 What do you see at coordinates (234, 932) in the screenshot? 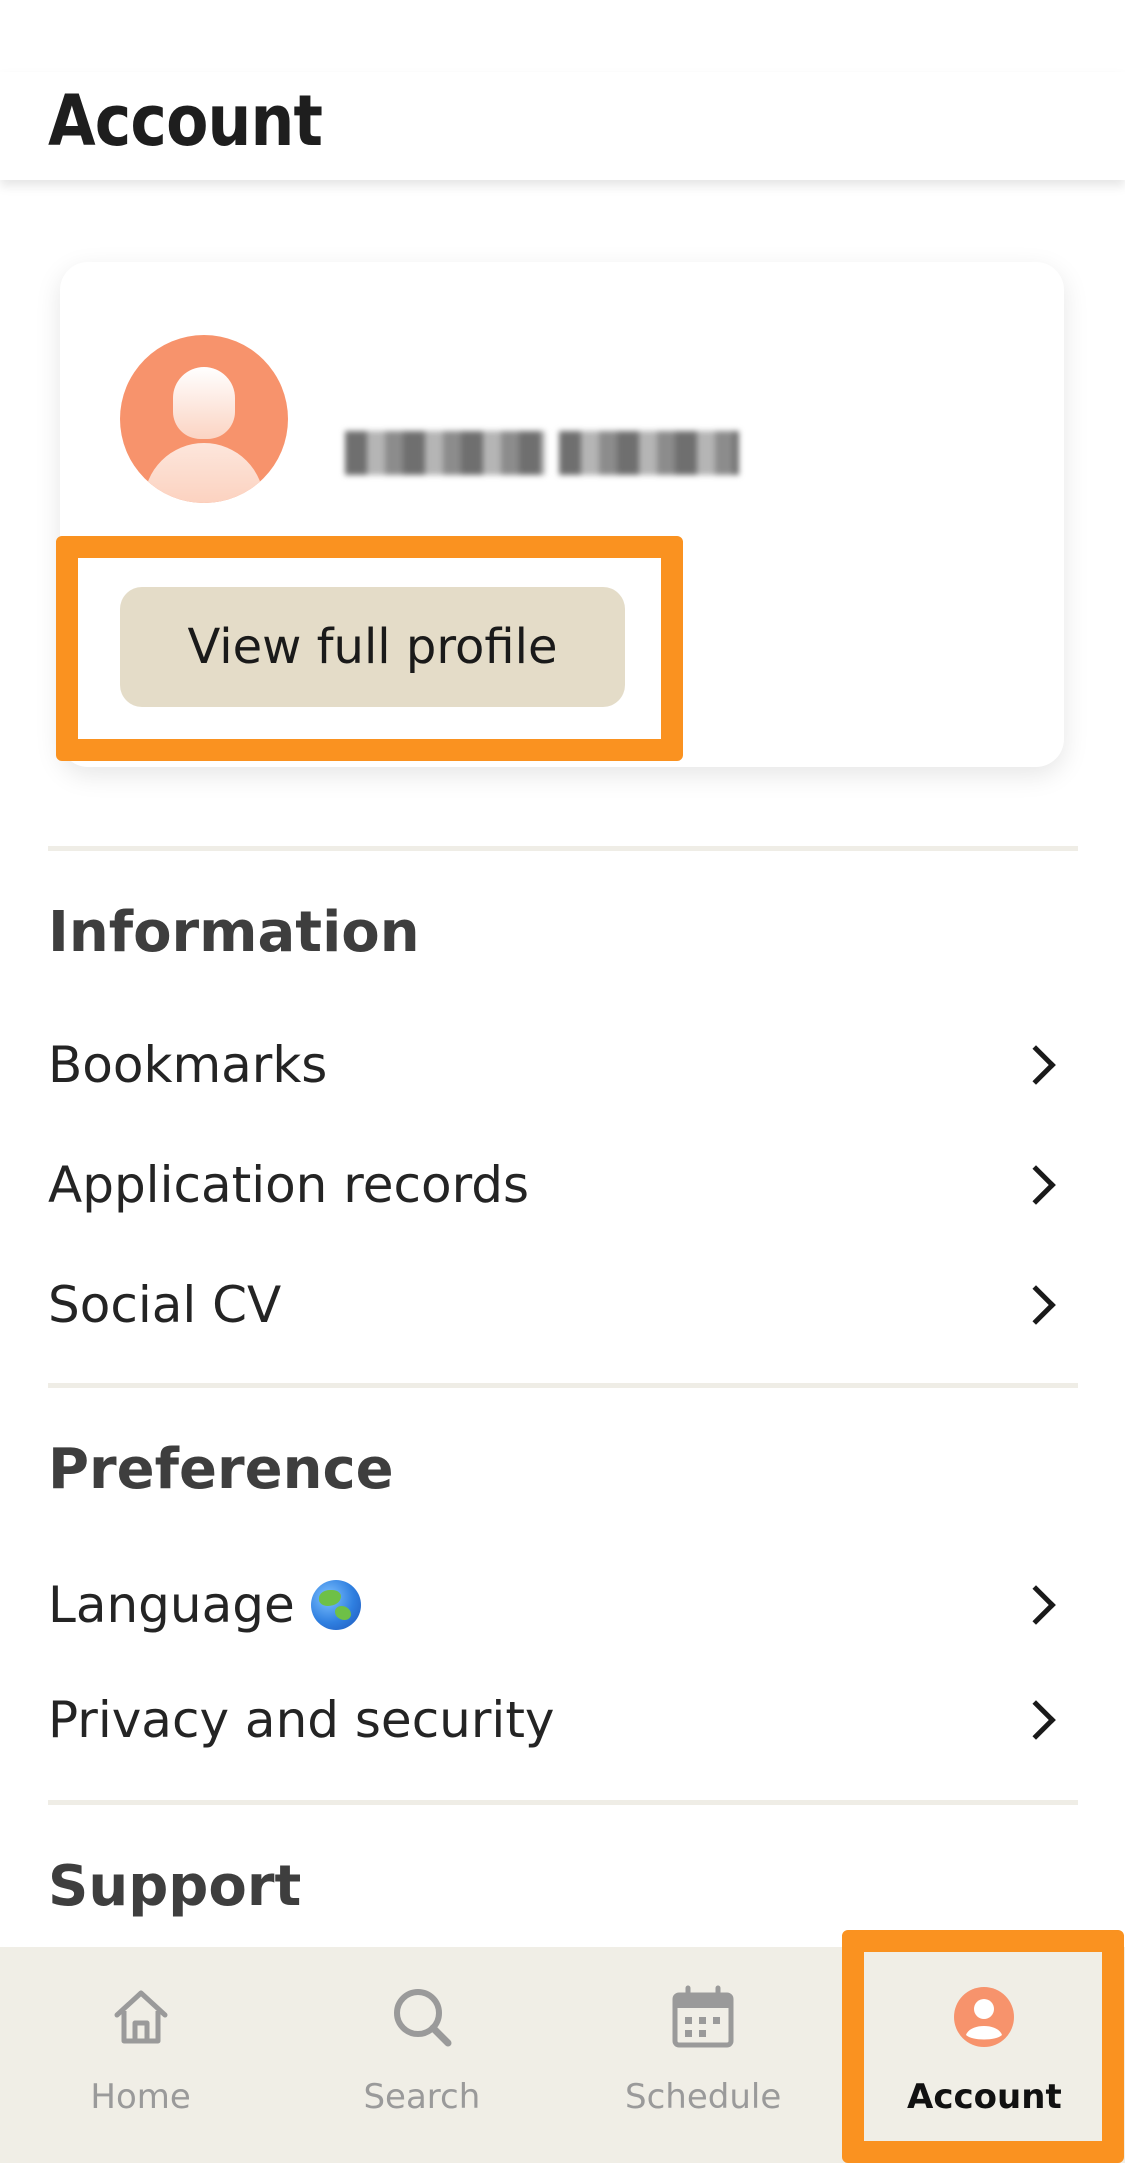
I see `section-title-information: Information` at bounding box center [234, 932].